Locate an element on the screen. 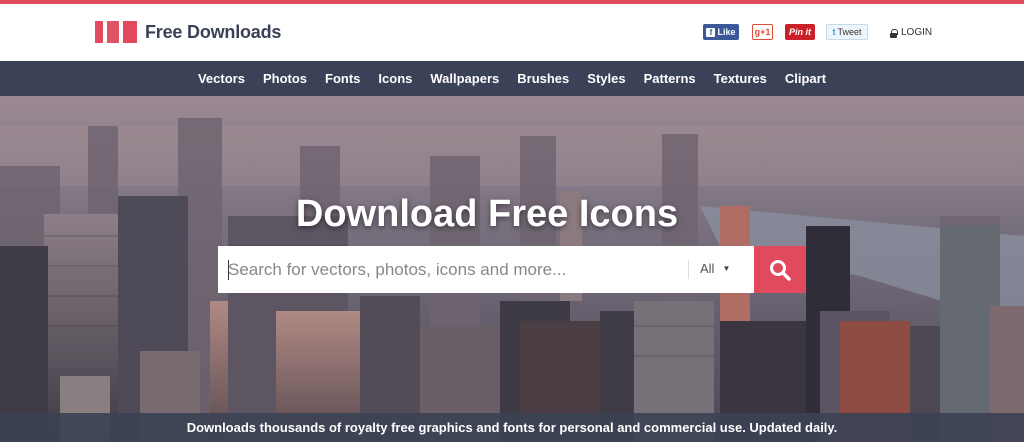 This screenshot has width=1024, height=442. tweet-label: Tweet is located at coordinates (849, 32).